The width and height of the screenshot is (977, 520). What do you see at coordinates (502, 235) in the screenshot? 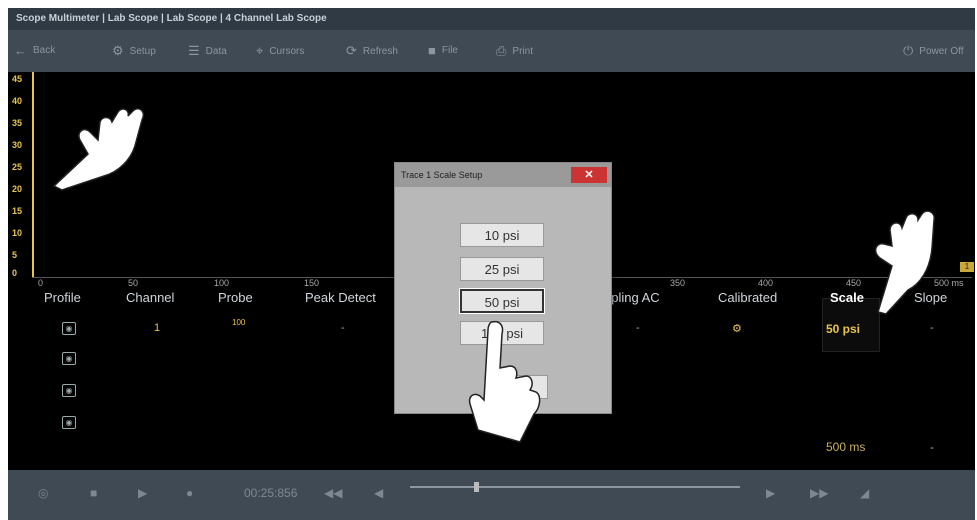
I see `option-10-psi: 10 psi` at bounding box center [502, 235].